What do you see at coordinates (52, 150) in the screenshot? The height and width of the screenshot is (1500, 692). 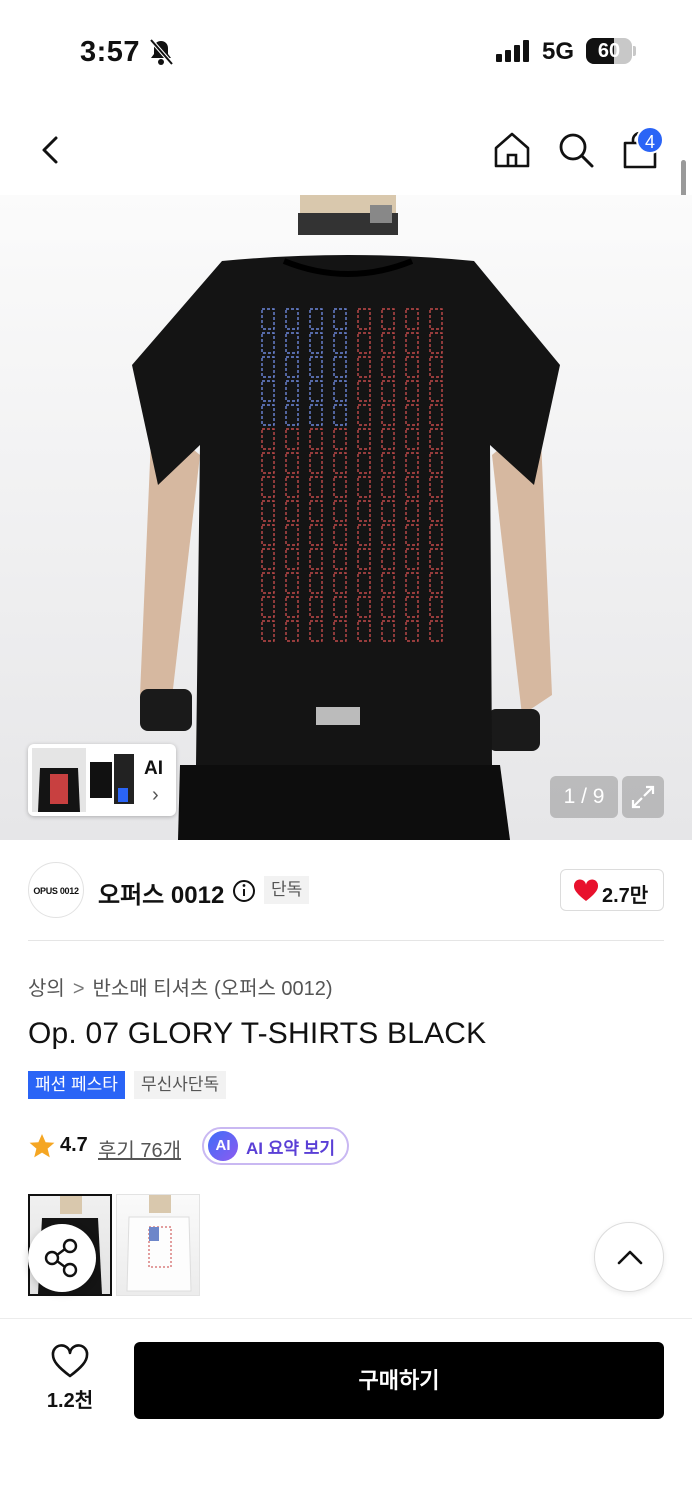 I see `back-icon` at bounding box center [52, 150].